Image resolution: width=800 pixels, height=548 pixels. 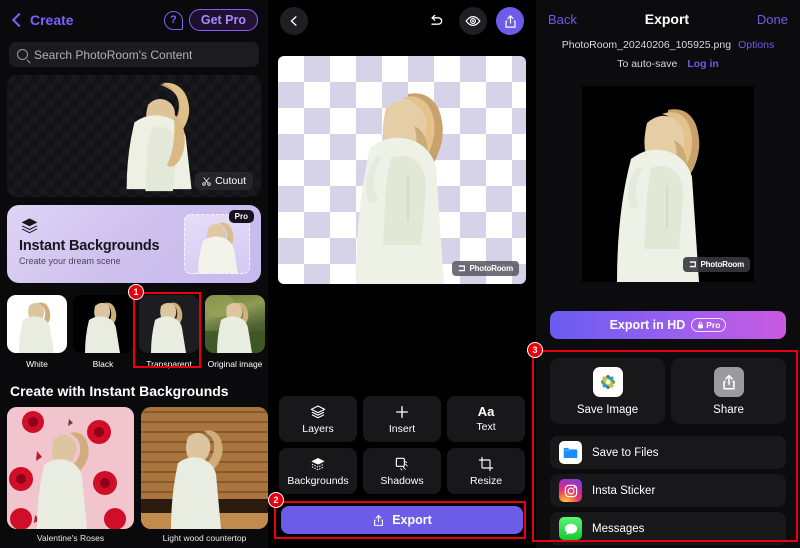 What do you see at coordinates (703, 64) in the screenshot?
I see `login-link: Log in` at bounding box center [703, 64].